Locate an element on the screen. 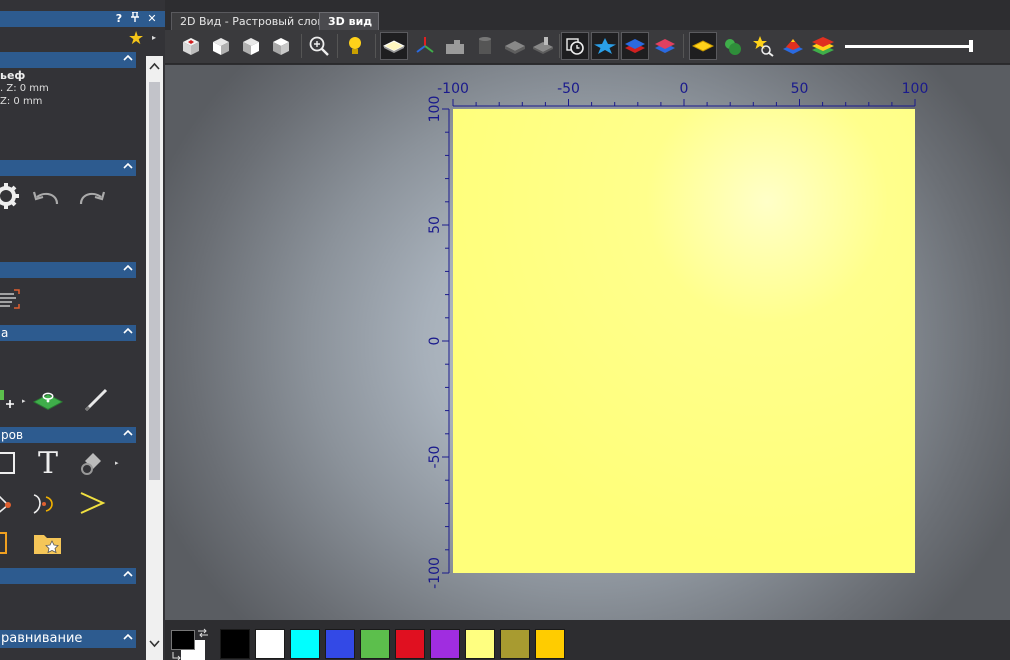 This screenshot has height=660, width=1010. add-layer-icon is located at coordinates (9, 400).